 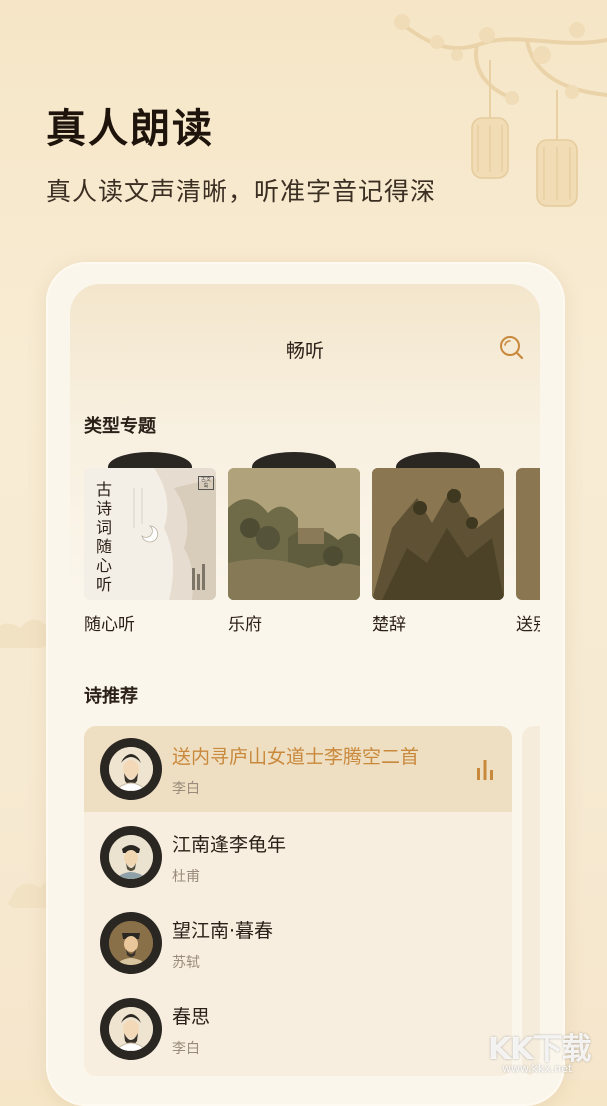 I want to click on poem-row: 送内寻庐山女道士李腾空二首 李白, so click(x=298, y=769).